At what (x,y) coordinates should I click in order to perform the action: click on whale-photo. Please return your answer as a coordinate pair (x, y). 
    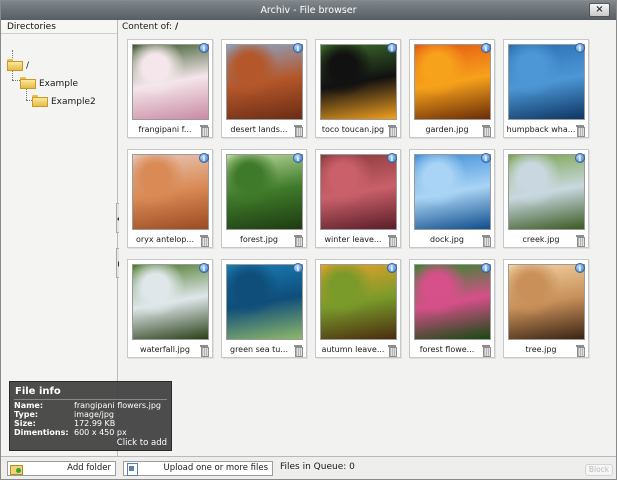
    Looking at the image, I should click on (546, 82).